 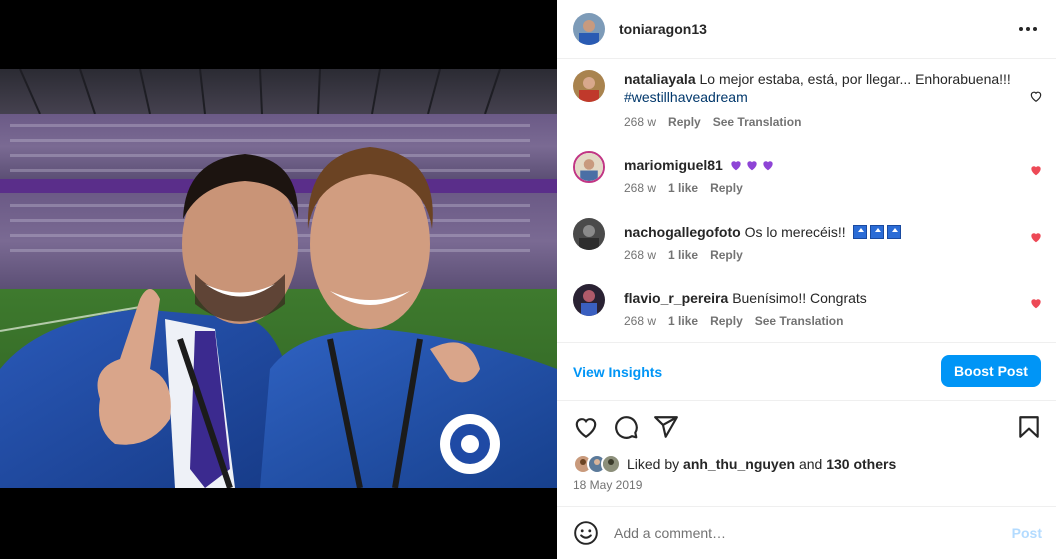 What do you see at coordinates (1028, 29) in the screenshot?
I see `more-horizontal-icon` at bounding box center [1028, 29].